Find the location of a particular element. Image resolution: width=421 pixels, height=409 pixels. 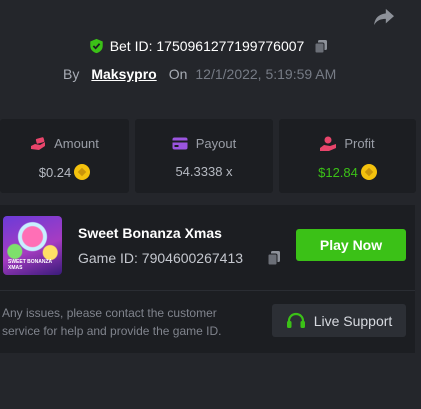

money-hand-icon is located at coordinates (38, 143).